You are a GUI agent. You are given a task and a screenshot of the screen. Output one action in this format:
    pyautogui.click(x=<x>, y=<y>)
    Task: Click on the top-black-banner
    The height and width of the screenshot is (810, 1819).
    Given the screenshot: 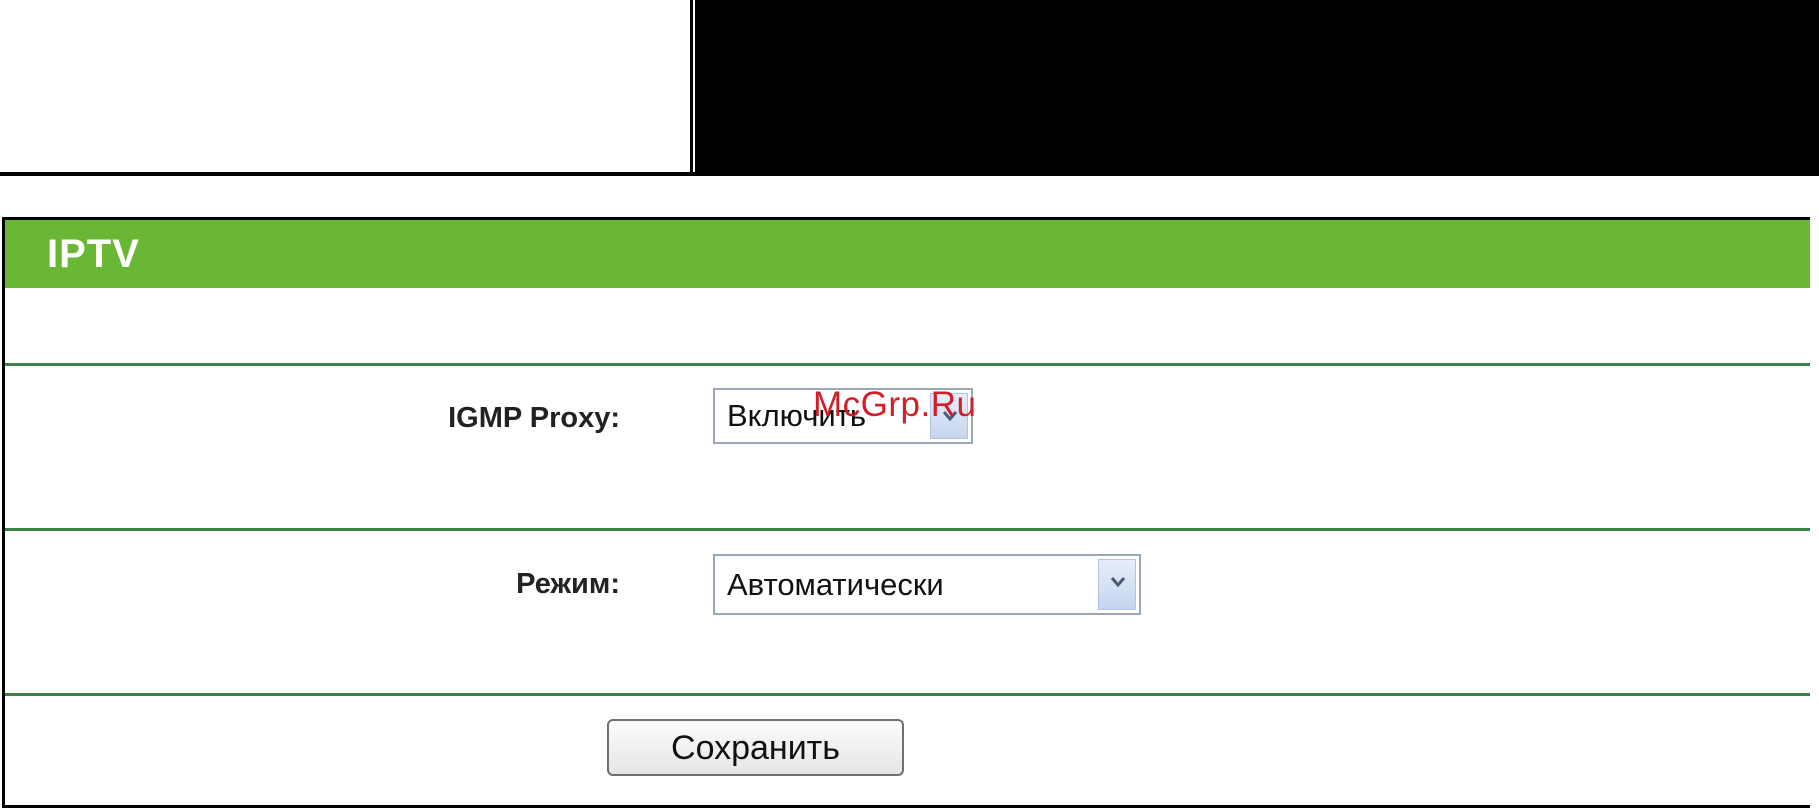 What is the action you would take?
    pyautogui.click(x=1256, y=87)
    